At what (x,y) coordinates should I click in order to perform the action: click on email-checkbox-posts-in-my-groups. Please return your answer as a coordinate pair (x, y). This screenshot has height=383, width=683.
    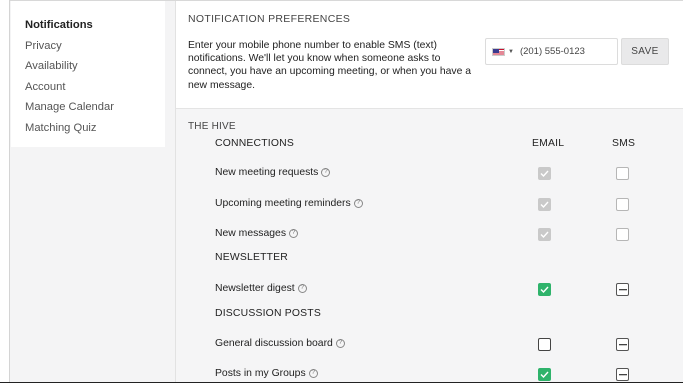
    Looking at the image, I should click on (544, 374).